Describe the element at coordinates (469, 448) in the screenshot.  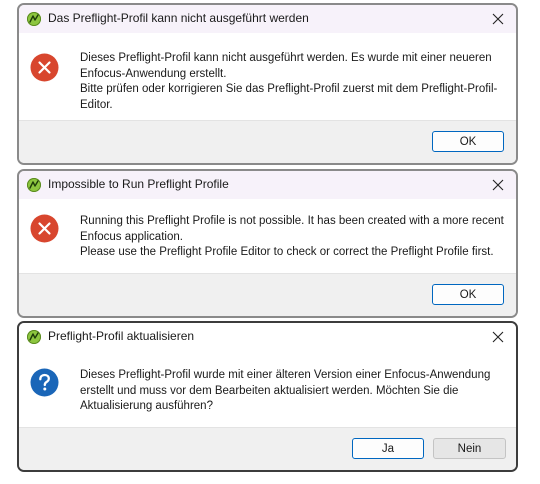
I see `no-button: Nein` at that location.